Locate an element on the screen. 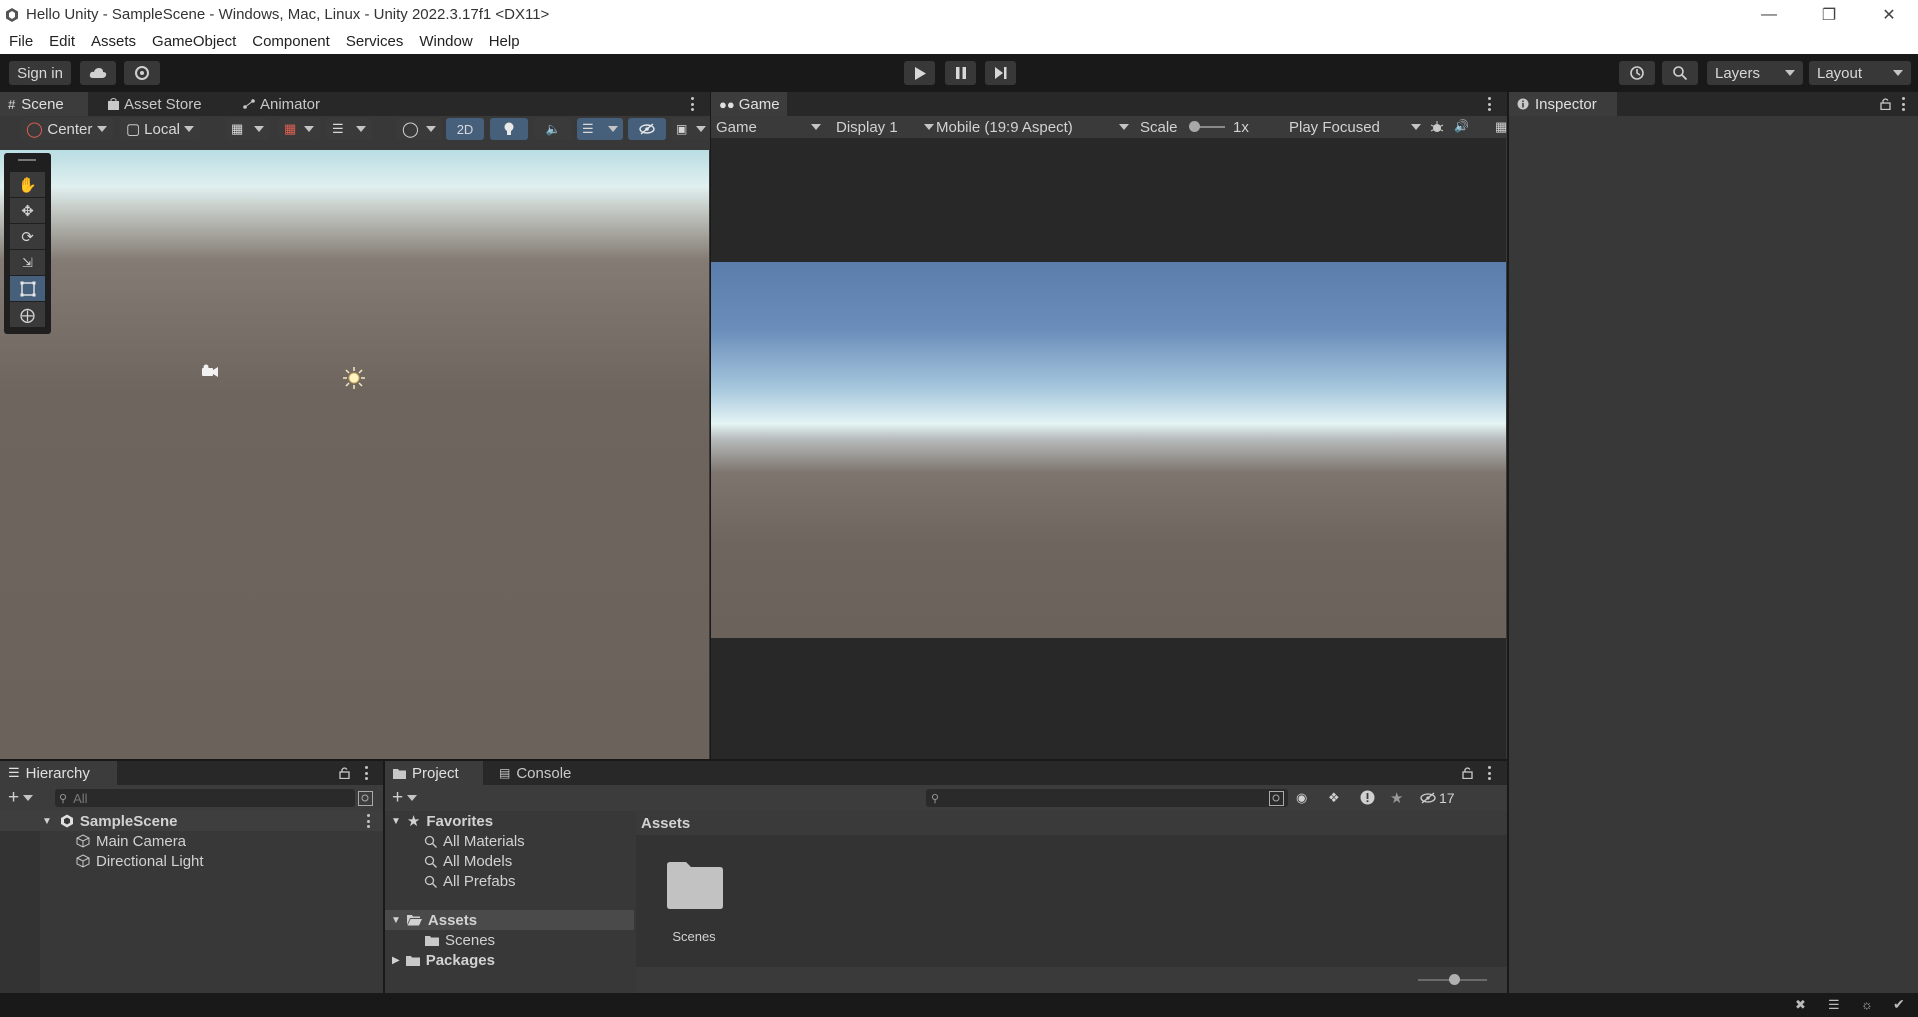 This screenshot has width=1918, height=1017. project-create-button: + is located at coordinates (408, 797).